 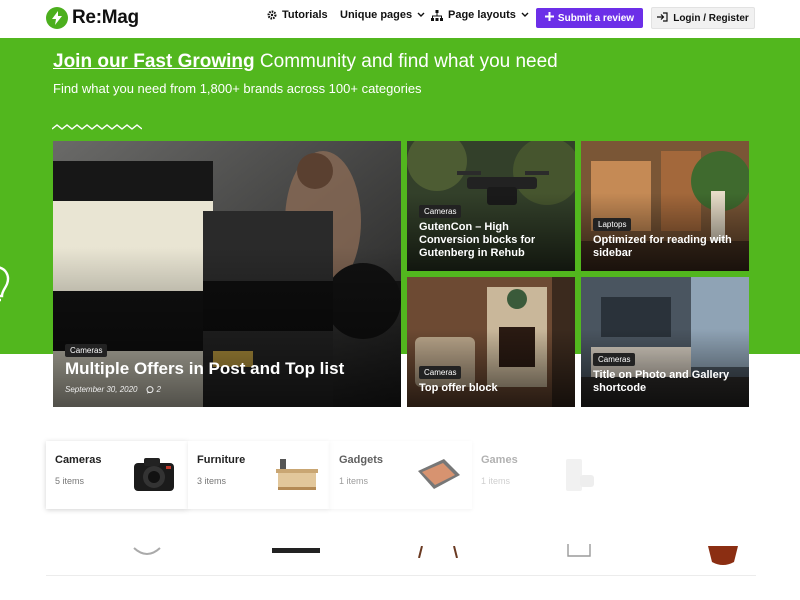 What do you see at coordinates (437, 15) in the screenshot?
I see `sitemap-icon` at bounding box center [437, 15].